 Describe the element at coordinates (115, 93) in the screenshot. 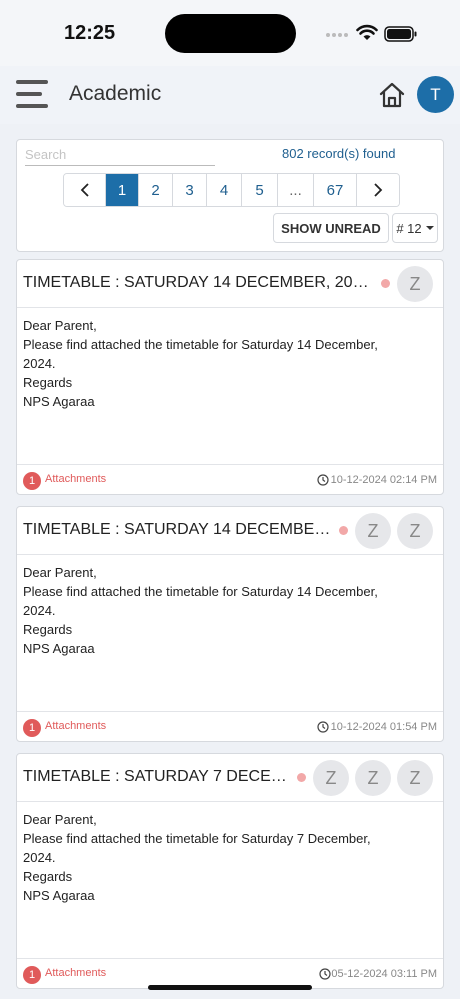

I see `page-title: Academic` at that location.